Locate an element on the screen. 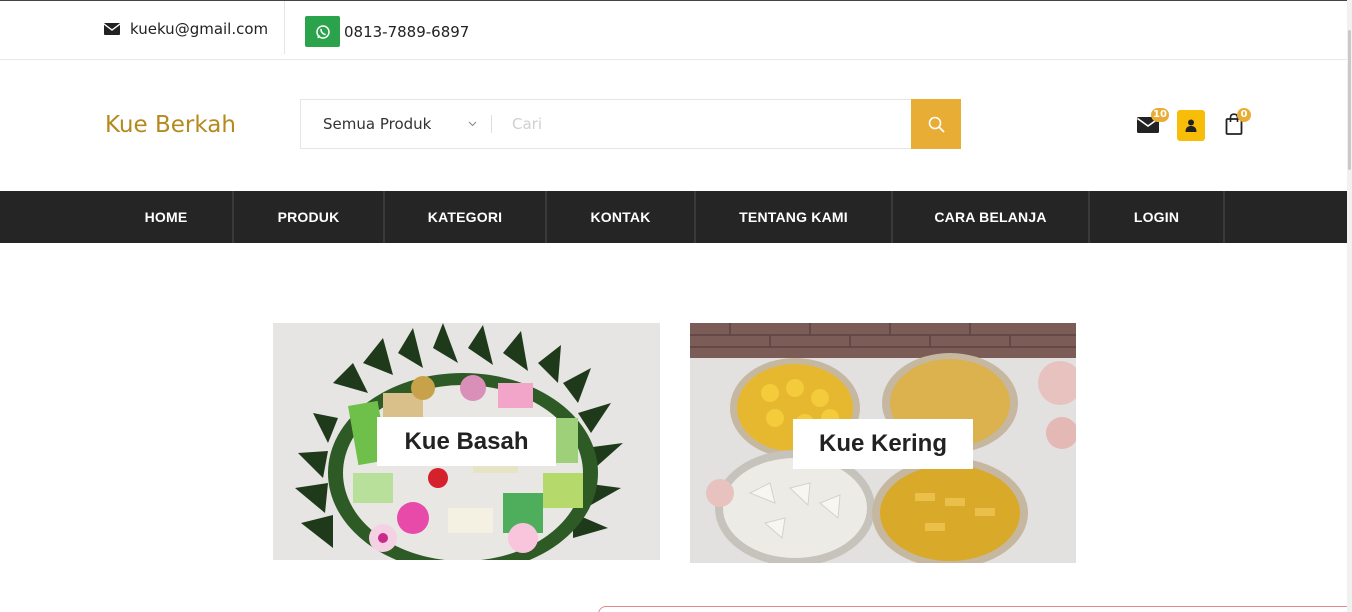 This screenshot has width=1352, height=612. category-select: Semua Produk is located at coordinates (396, 124).